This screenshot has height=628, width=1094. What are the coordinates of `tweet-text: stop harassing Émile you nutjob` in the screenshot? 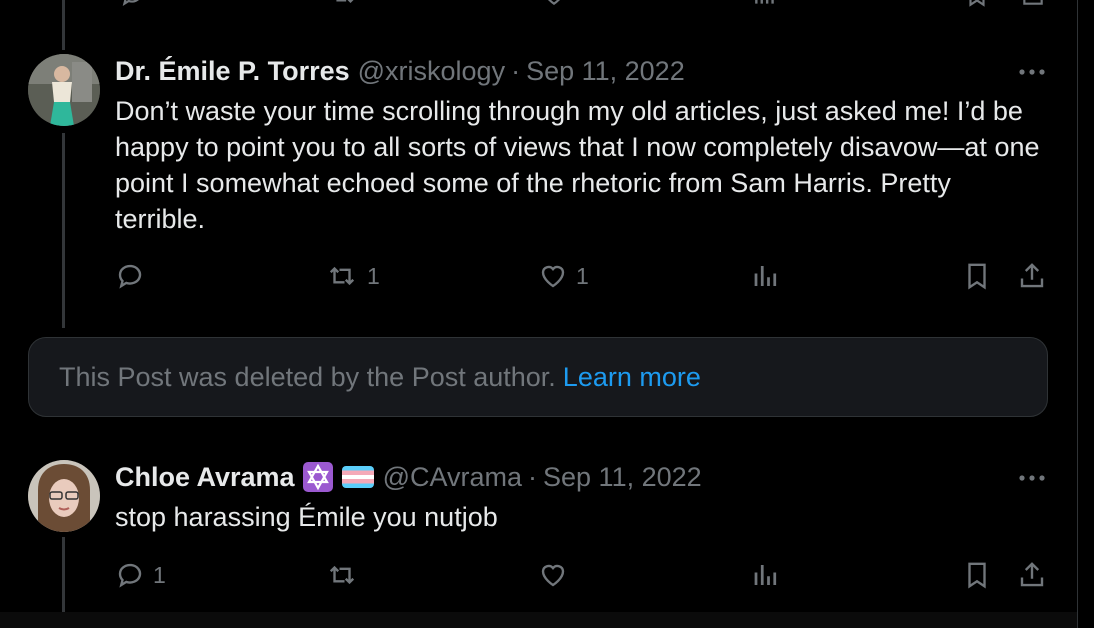 It's located at (306, 517).